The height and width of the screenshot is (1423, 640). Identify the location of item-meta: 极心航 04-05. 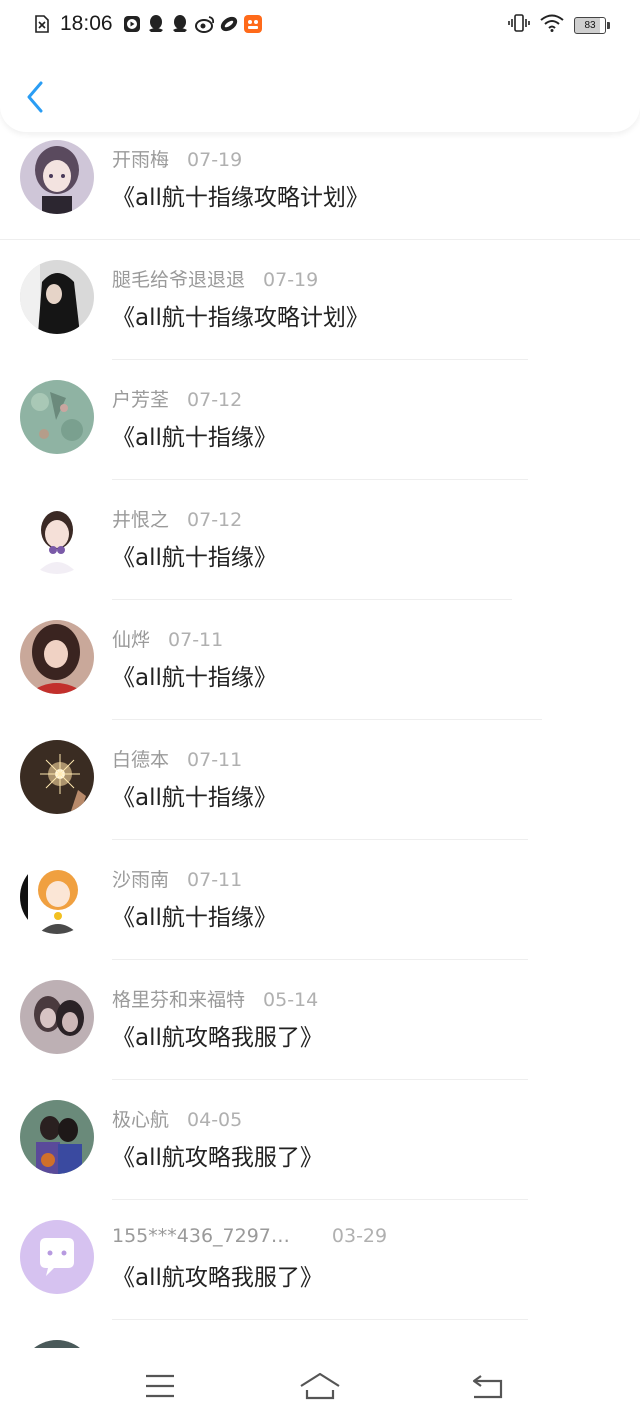
(177, 1118).